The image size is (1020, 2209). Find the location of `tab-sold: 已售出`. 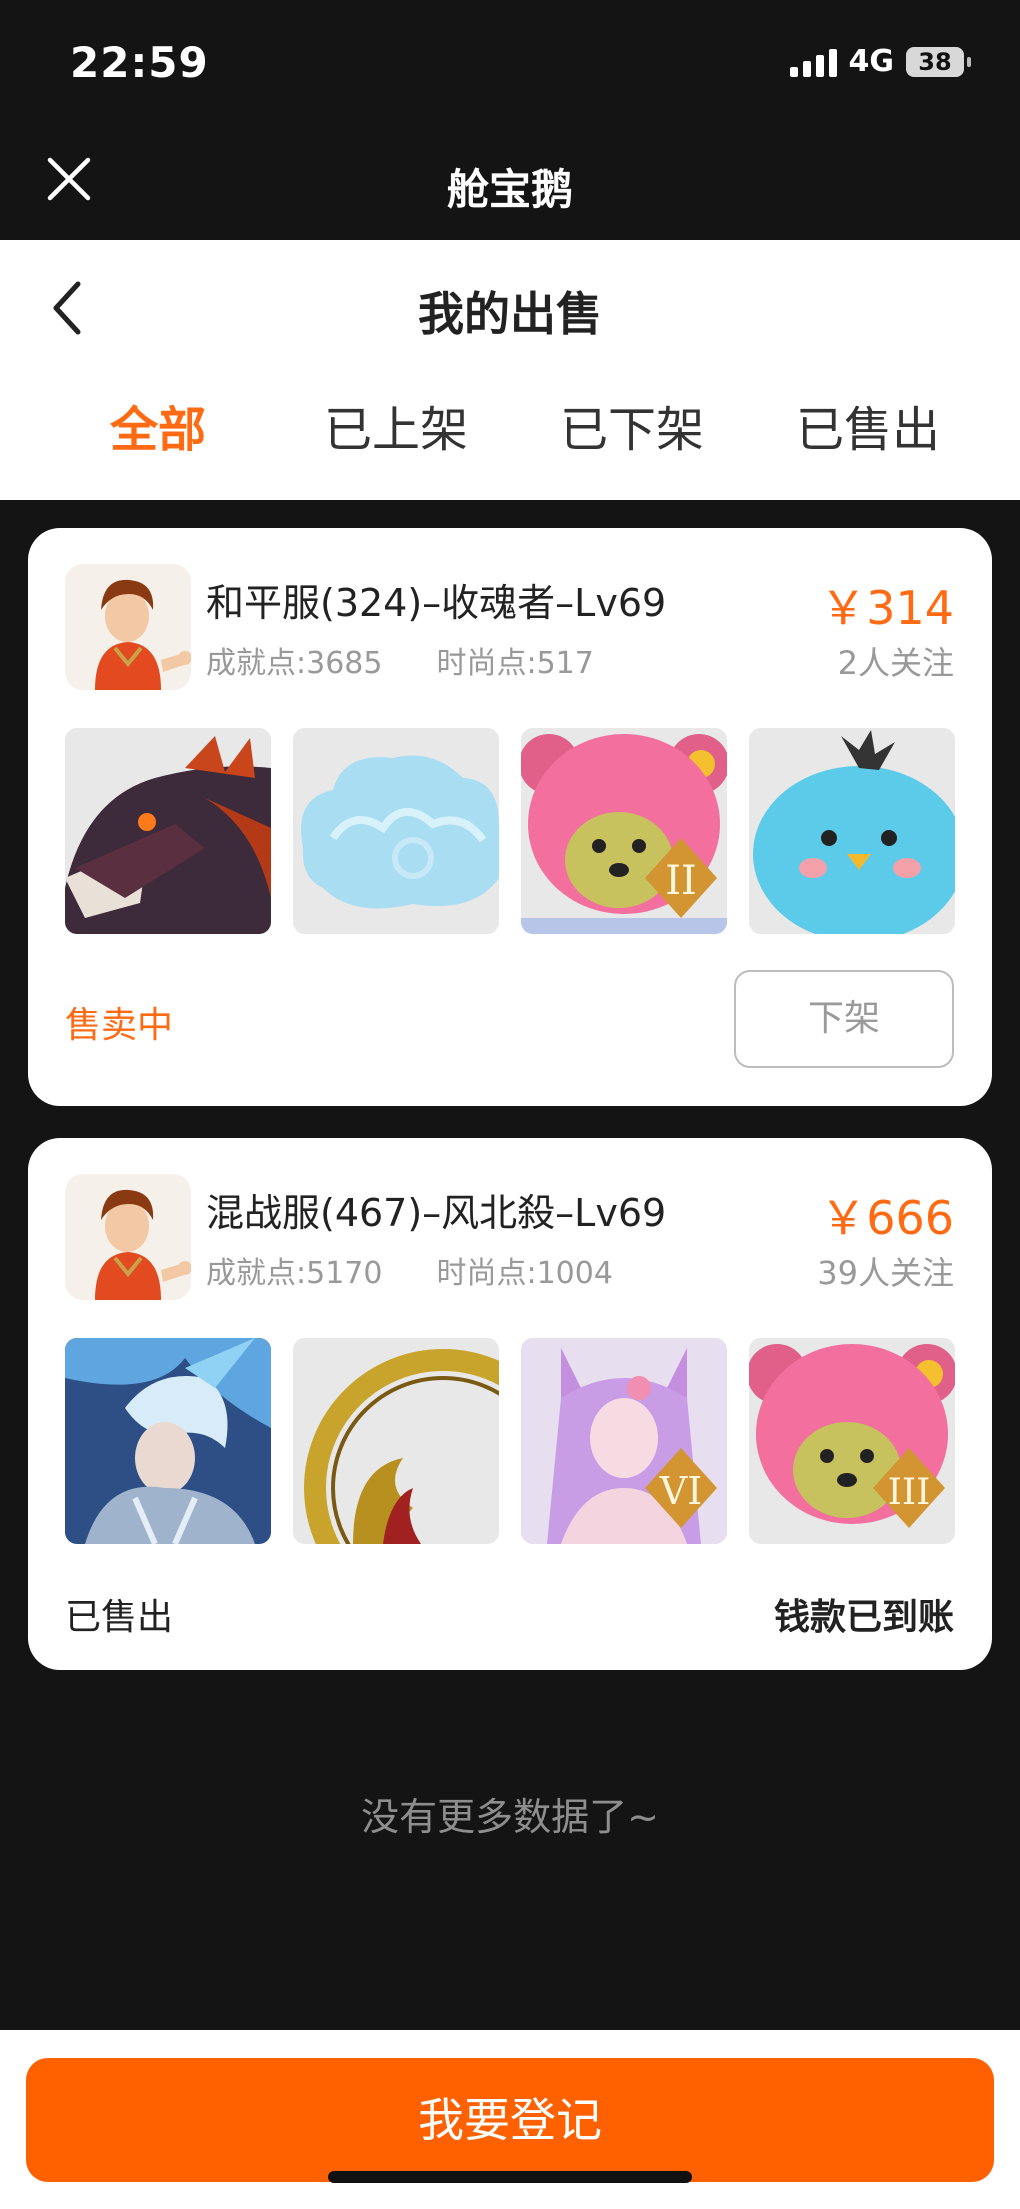

tab-sold: 已售出 is located at coordinates (868, 425).